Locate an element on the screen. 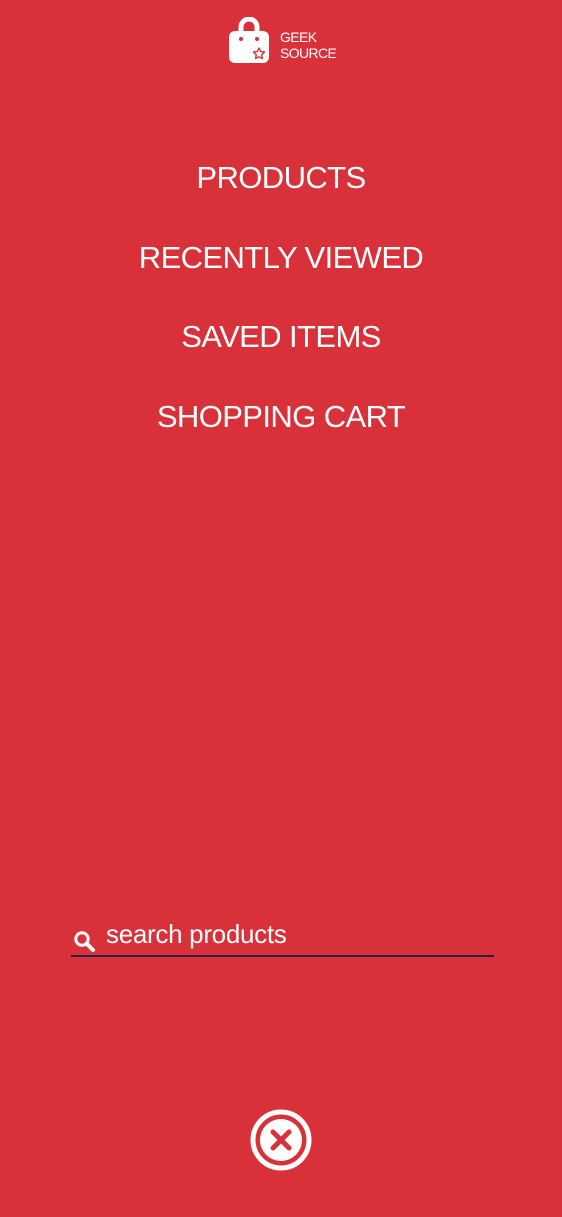  search-bar is located at coordinates (282, 935).